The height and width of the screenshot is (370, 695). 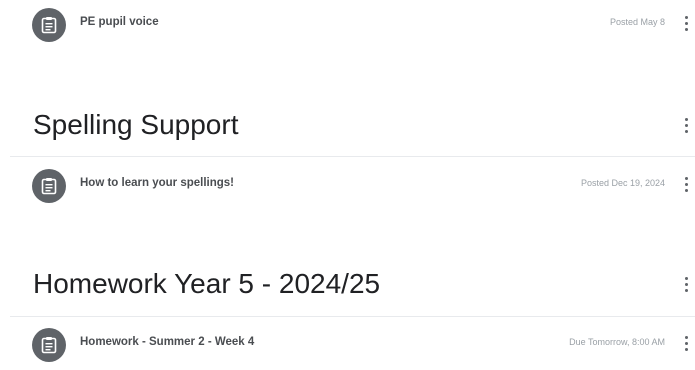 I want to click on item-title: How to learn your spellings!, so click(x=157, y=183).